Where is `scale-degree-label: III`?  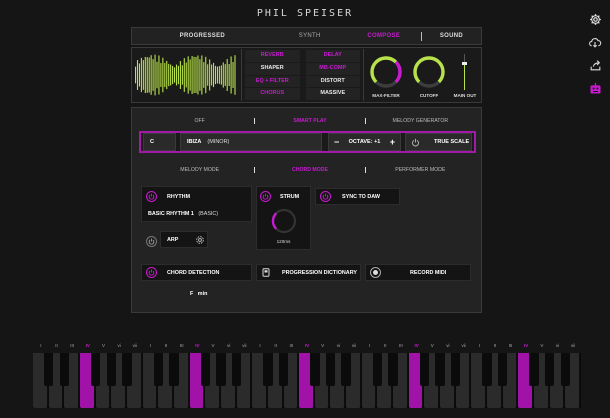 scale-degree-label: III is located at coordinates (510, 345).